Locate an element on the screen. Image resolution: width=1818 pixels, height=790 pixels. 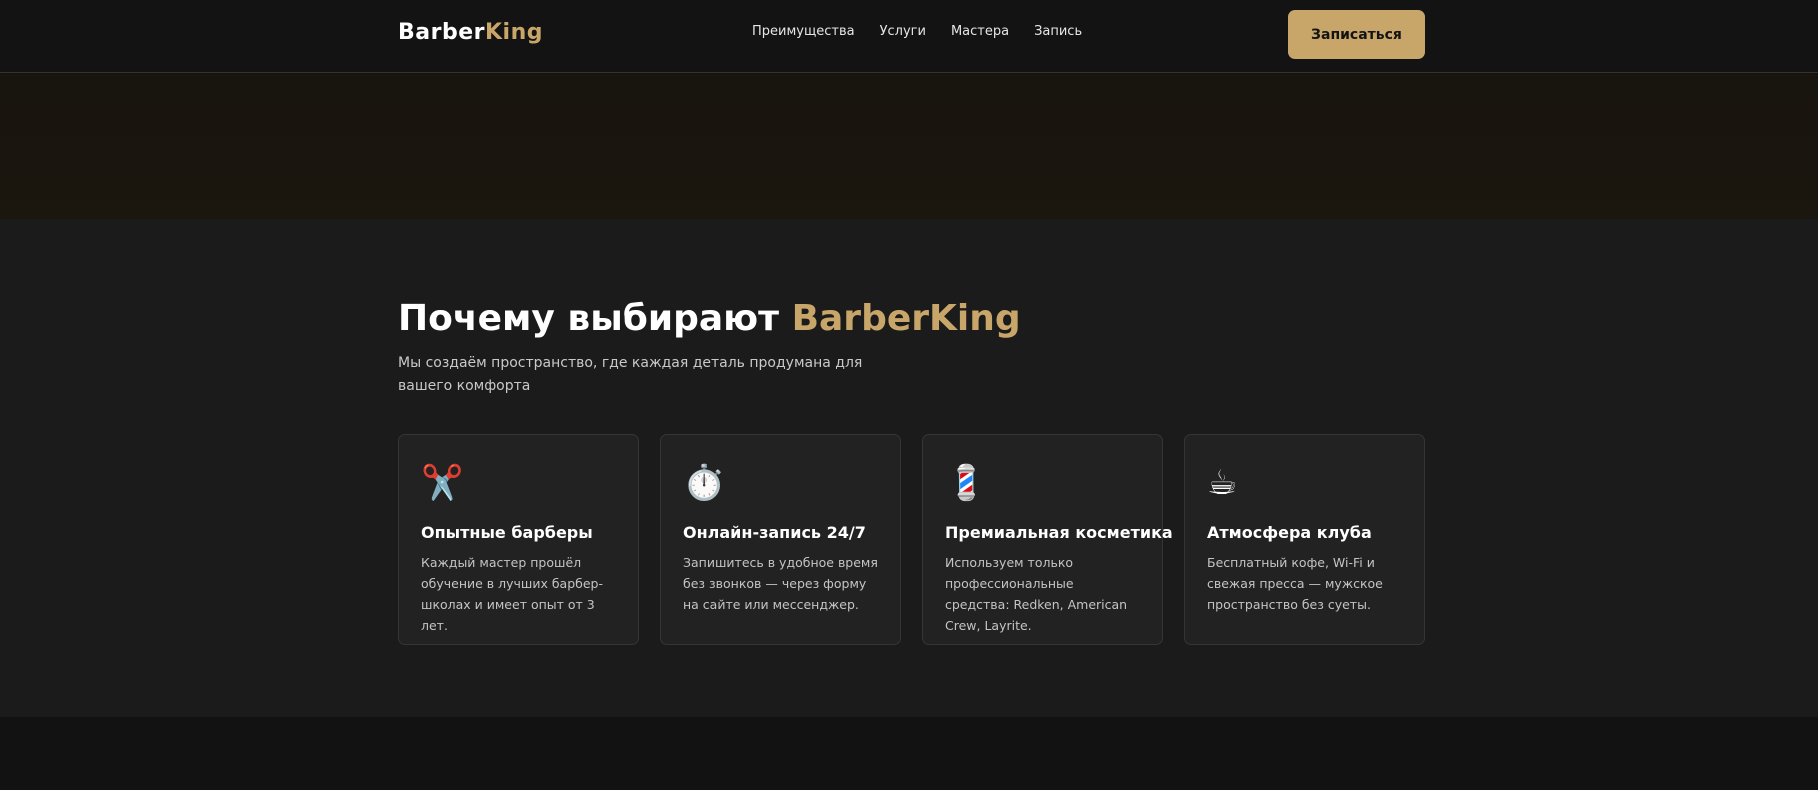
section-title-accent: BarberKing is located at coordinates (906, 318).